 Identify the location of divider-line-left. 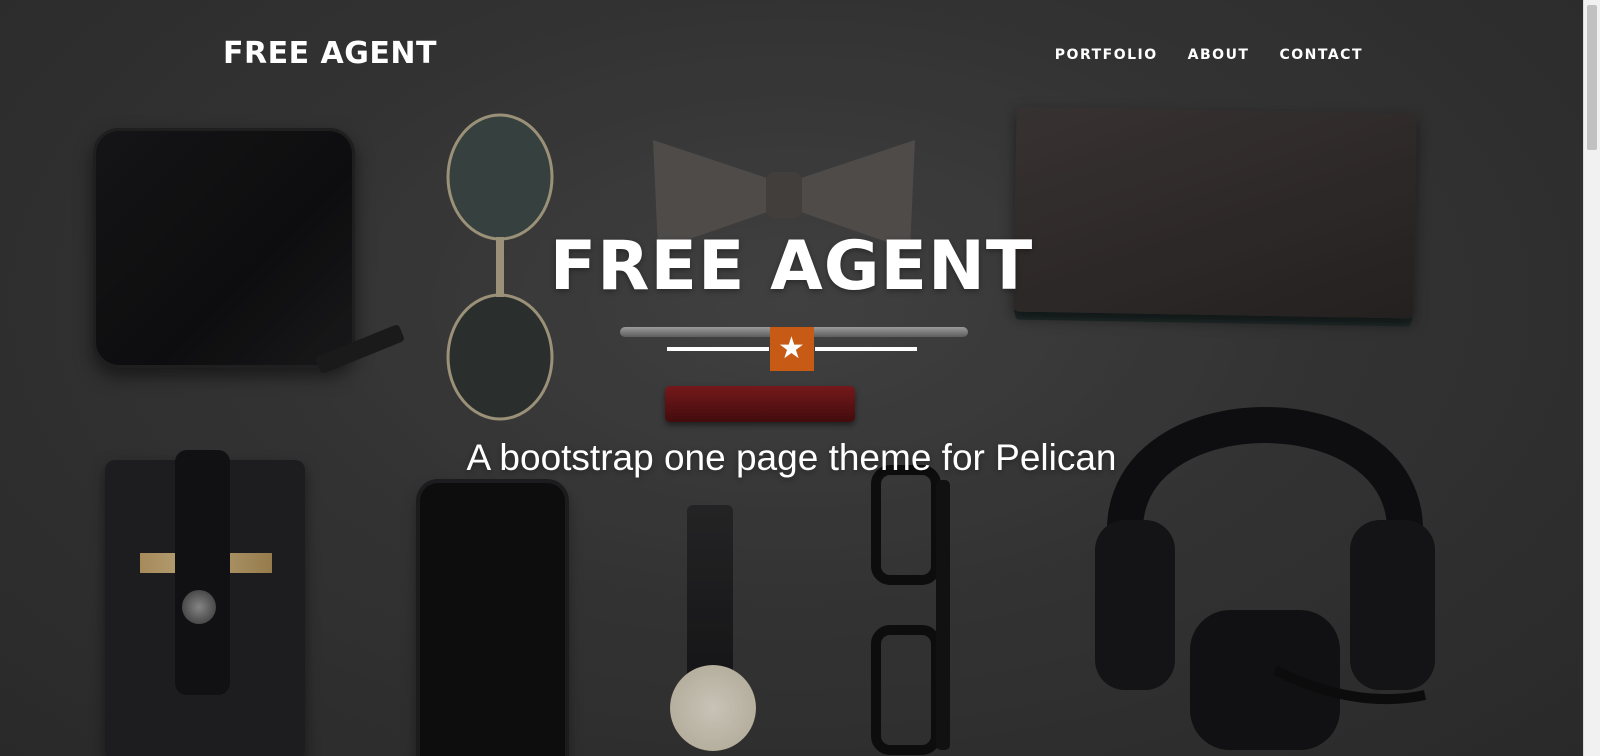
(717, 348).